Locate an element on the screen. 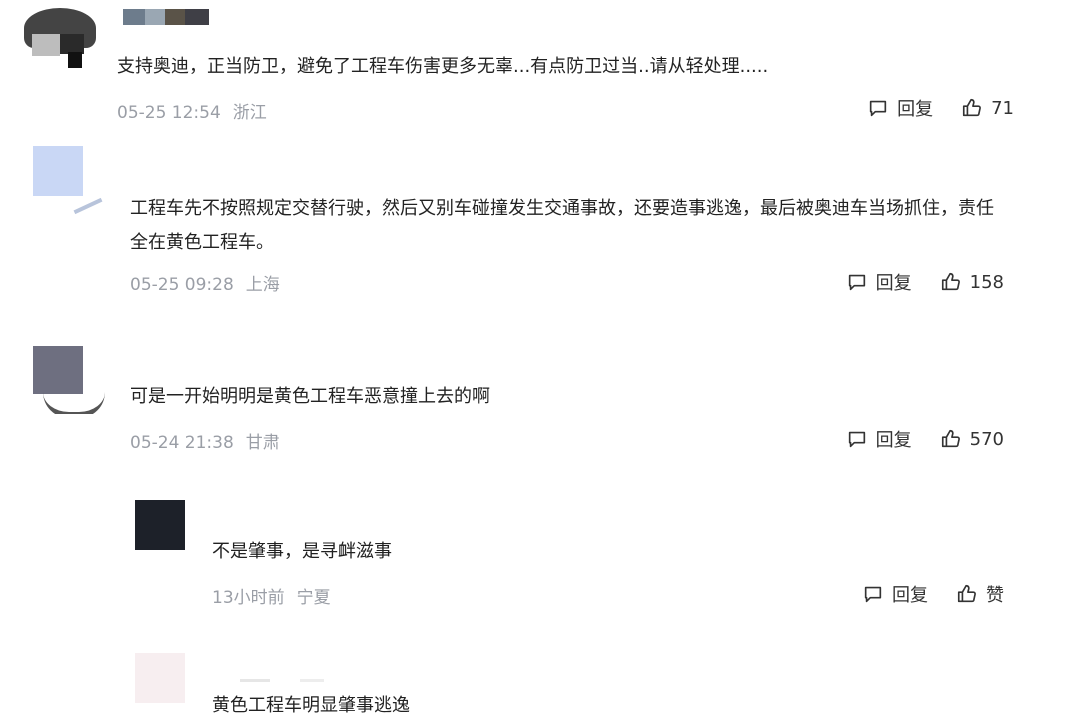 This screenshot has width=1080, height=723. comment-text: 不是肇事，是寻衅滋事 is located at coordinates (302, 551).